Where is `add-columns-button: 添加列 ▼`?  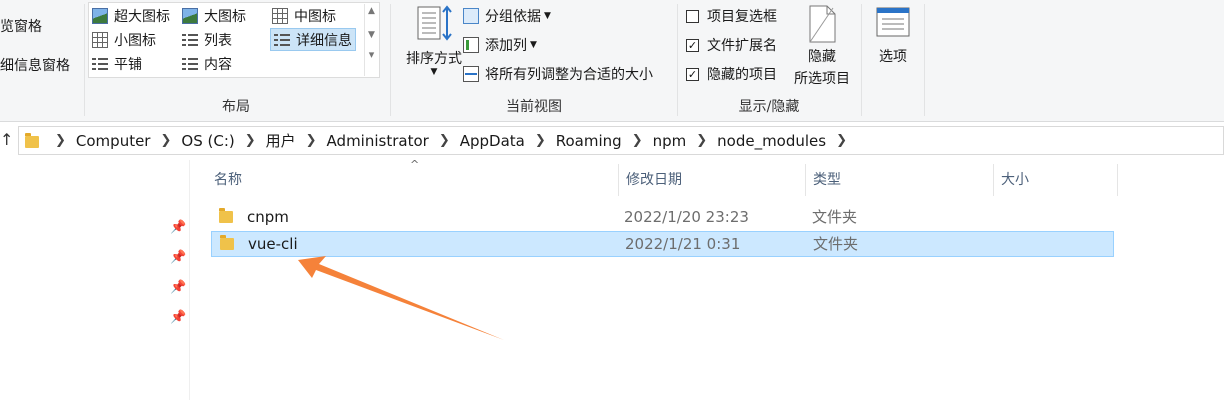
add-columns-button: 添加列 ▼ is located at coordinates (500, 45).